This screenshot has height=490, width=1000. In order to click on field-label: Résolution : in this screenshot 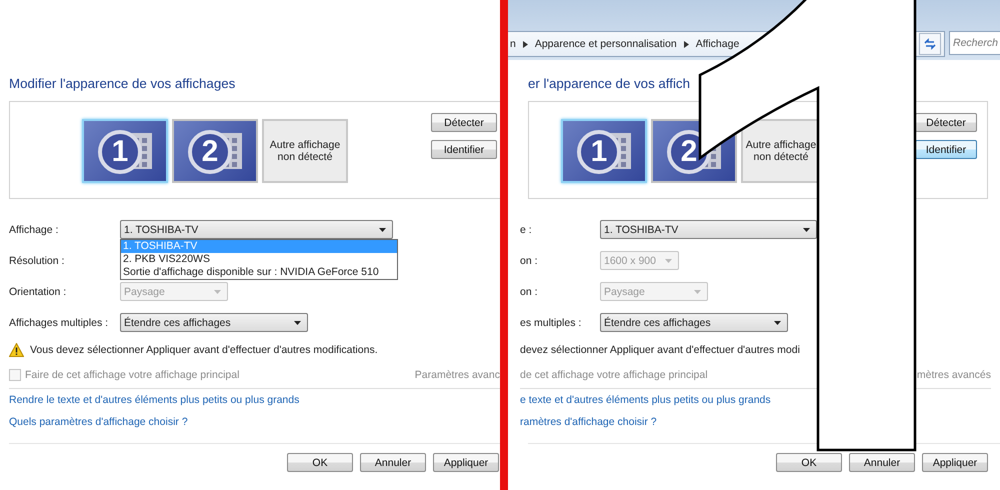, I will do `click(37, 260)`.